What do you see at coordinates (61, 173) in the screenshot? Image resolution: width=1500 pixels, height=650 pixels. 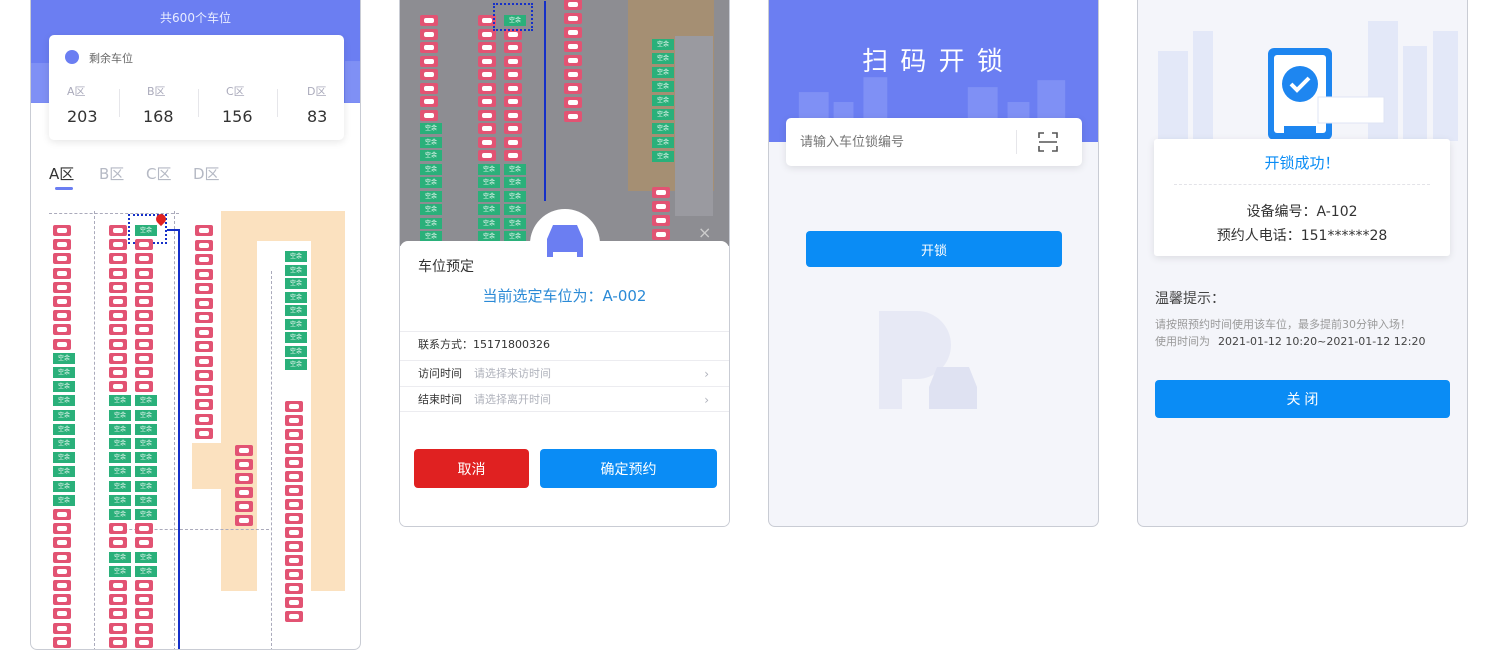 I see `tab-zone-a: A区` at bounding box center [61, 173].